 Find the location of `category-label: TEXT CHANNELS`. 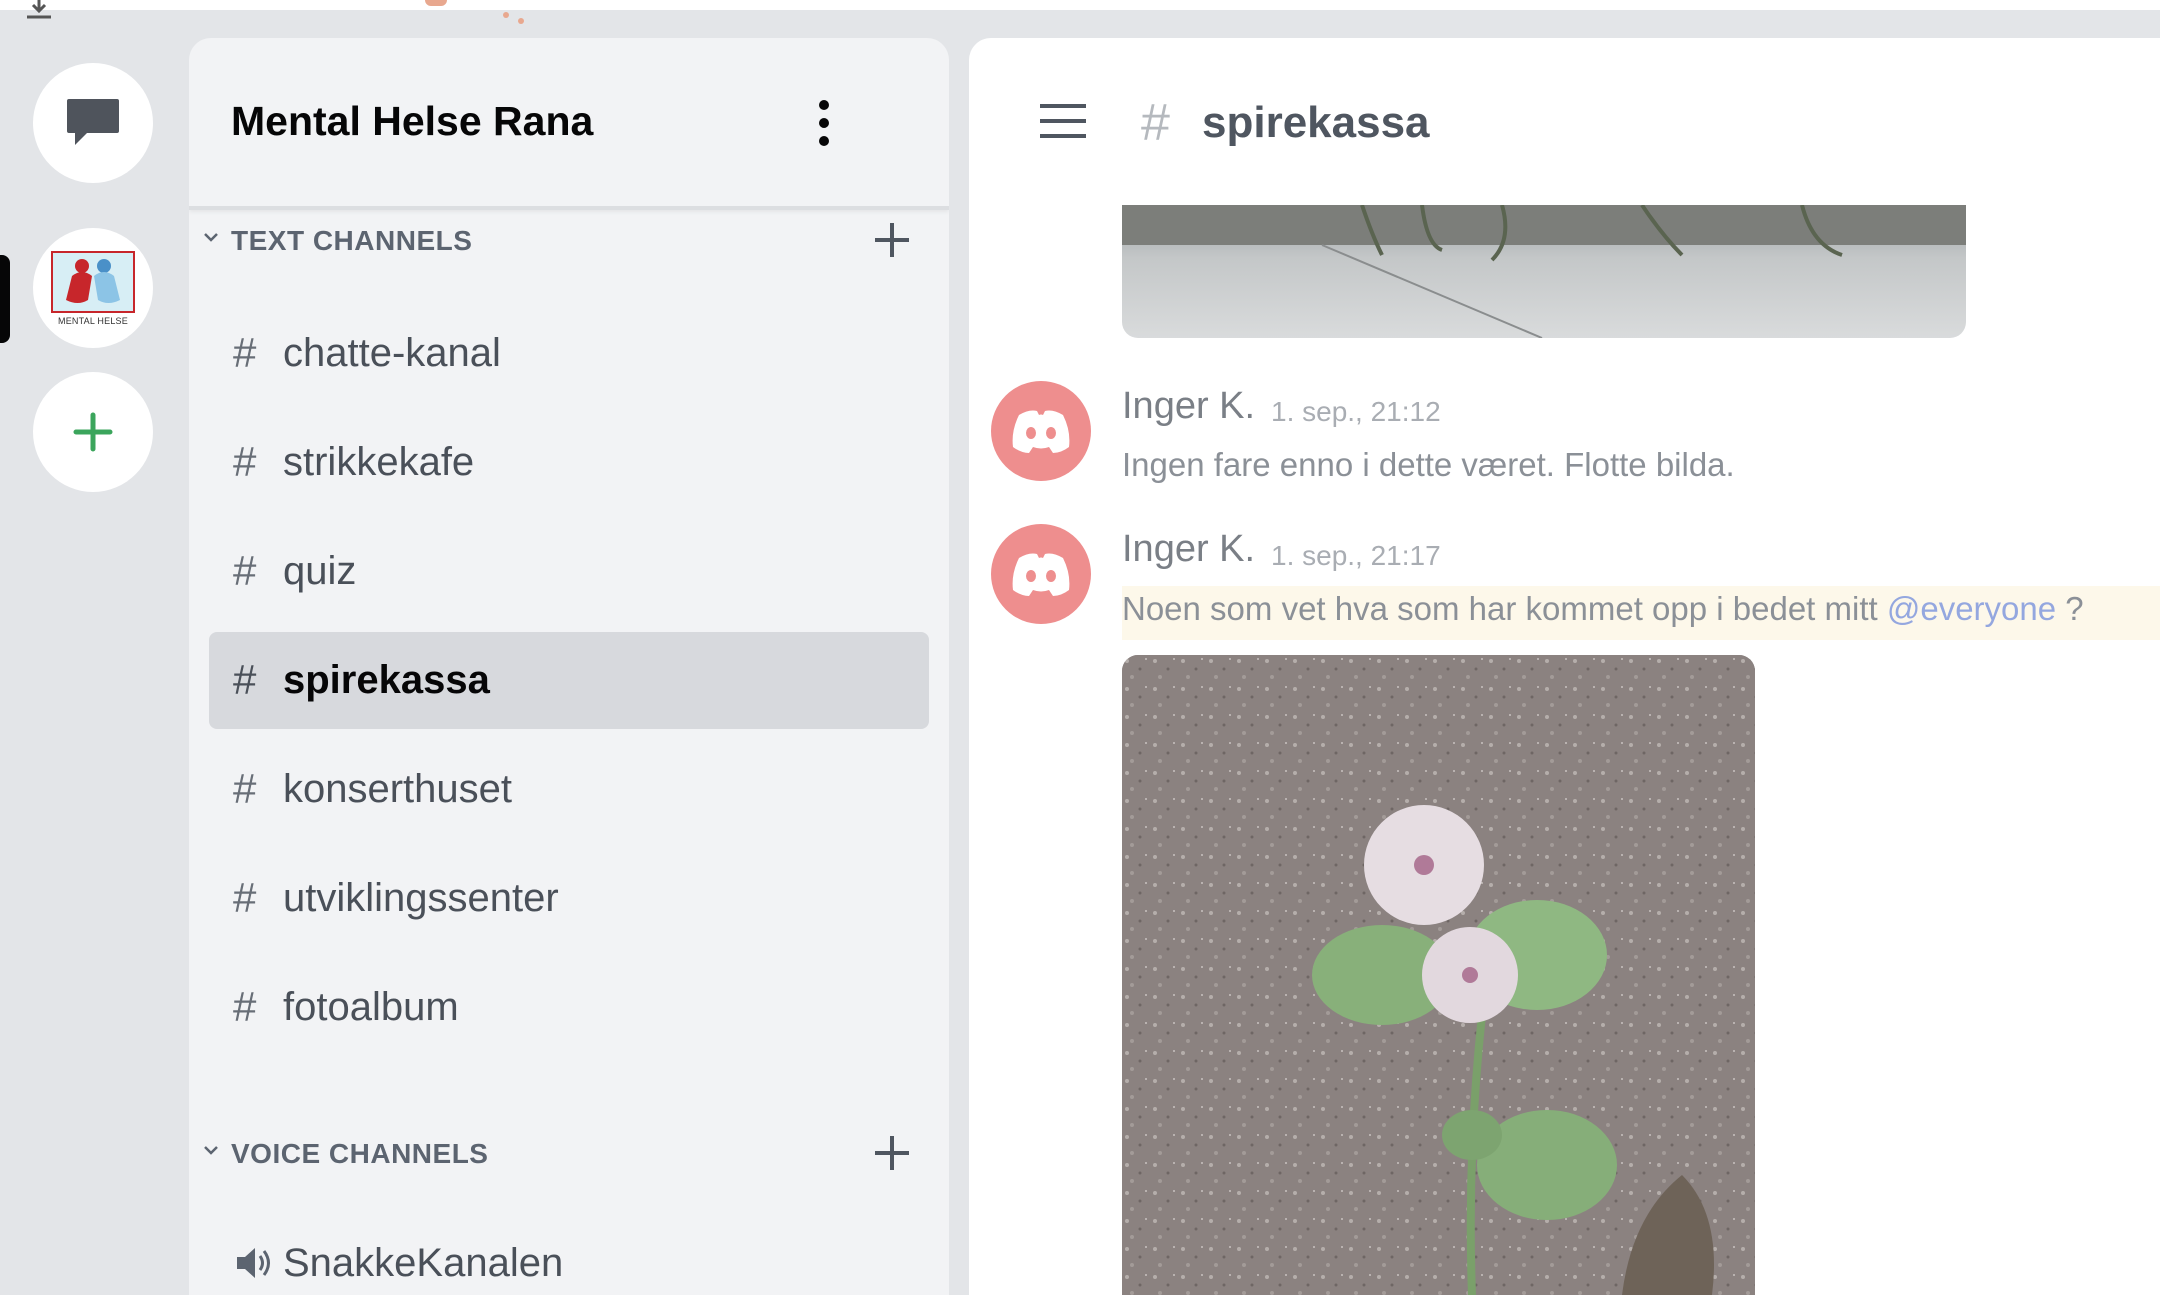

category-label: TEXT CHANNELS is located at coordinates (352, 240).